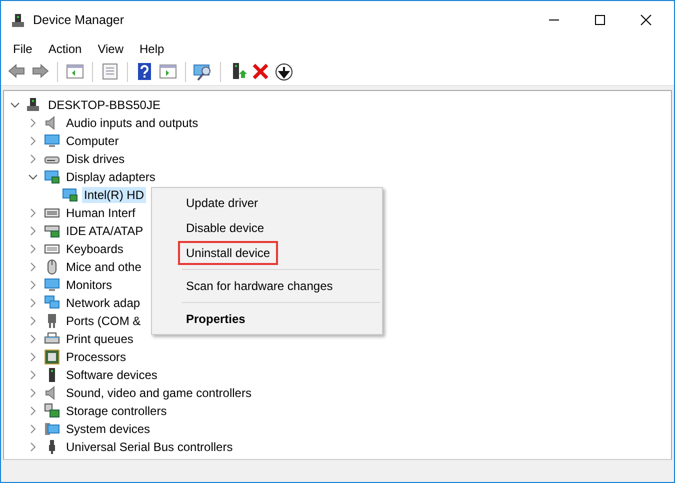 The image size is (675, 483). I want to click on menu-item: File, so click(22, 49).